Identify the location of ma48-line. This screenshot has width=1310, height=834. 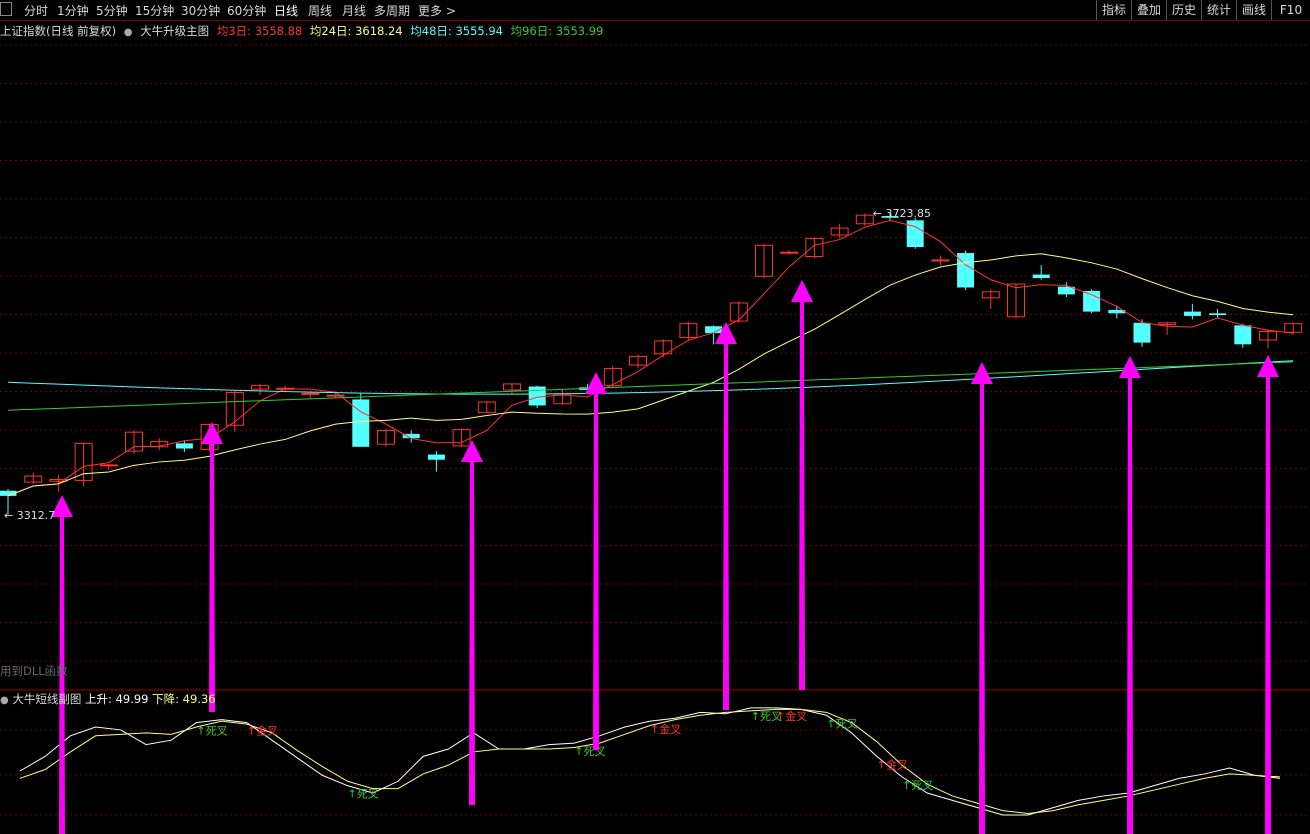
(650, 377).